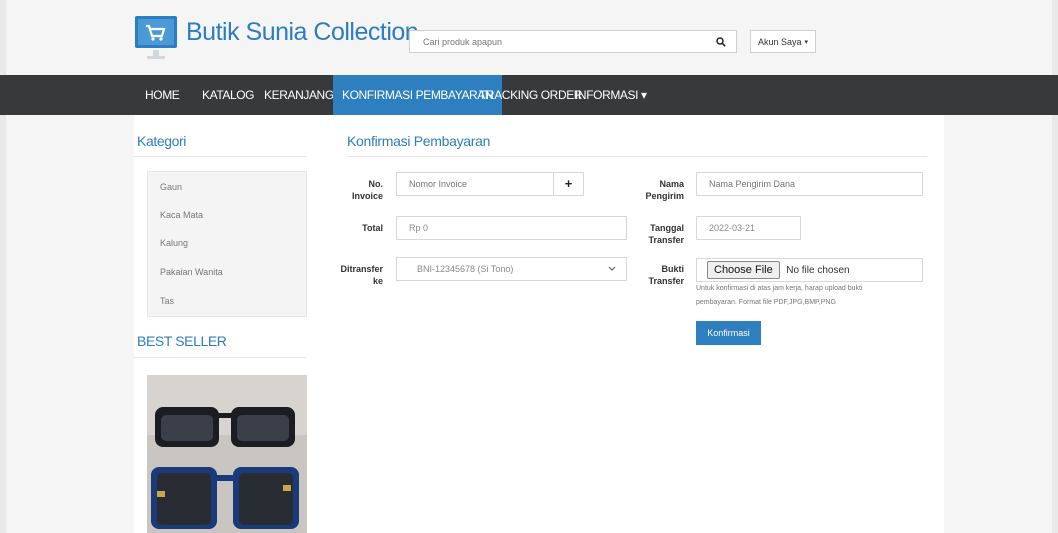 This screenshot has height=533, width=1058. What do you see at coordinates (555, 41) in the screenshot?
I see `search-input` at bounding box center [555, 41].